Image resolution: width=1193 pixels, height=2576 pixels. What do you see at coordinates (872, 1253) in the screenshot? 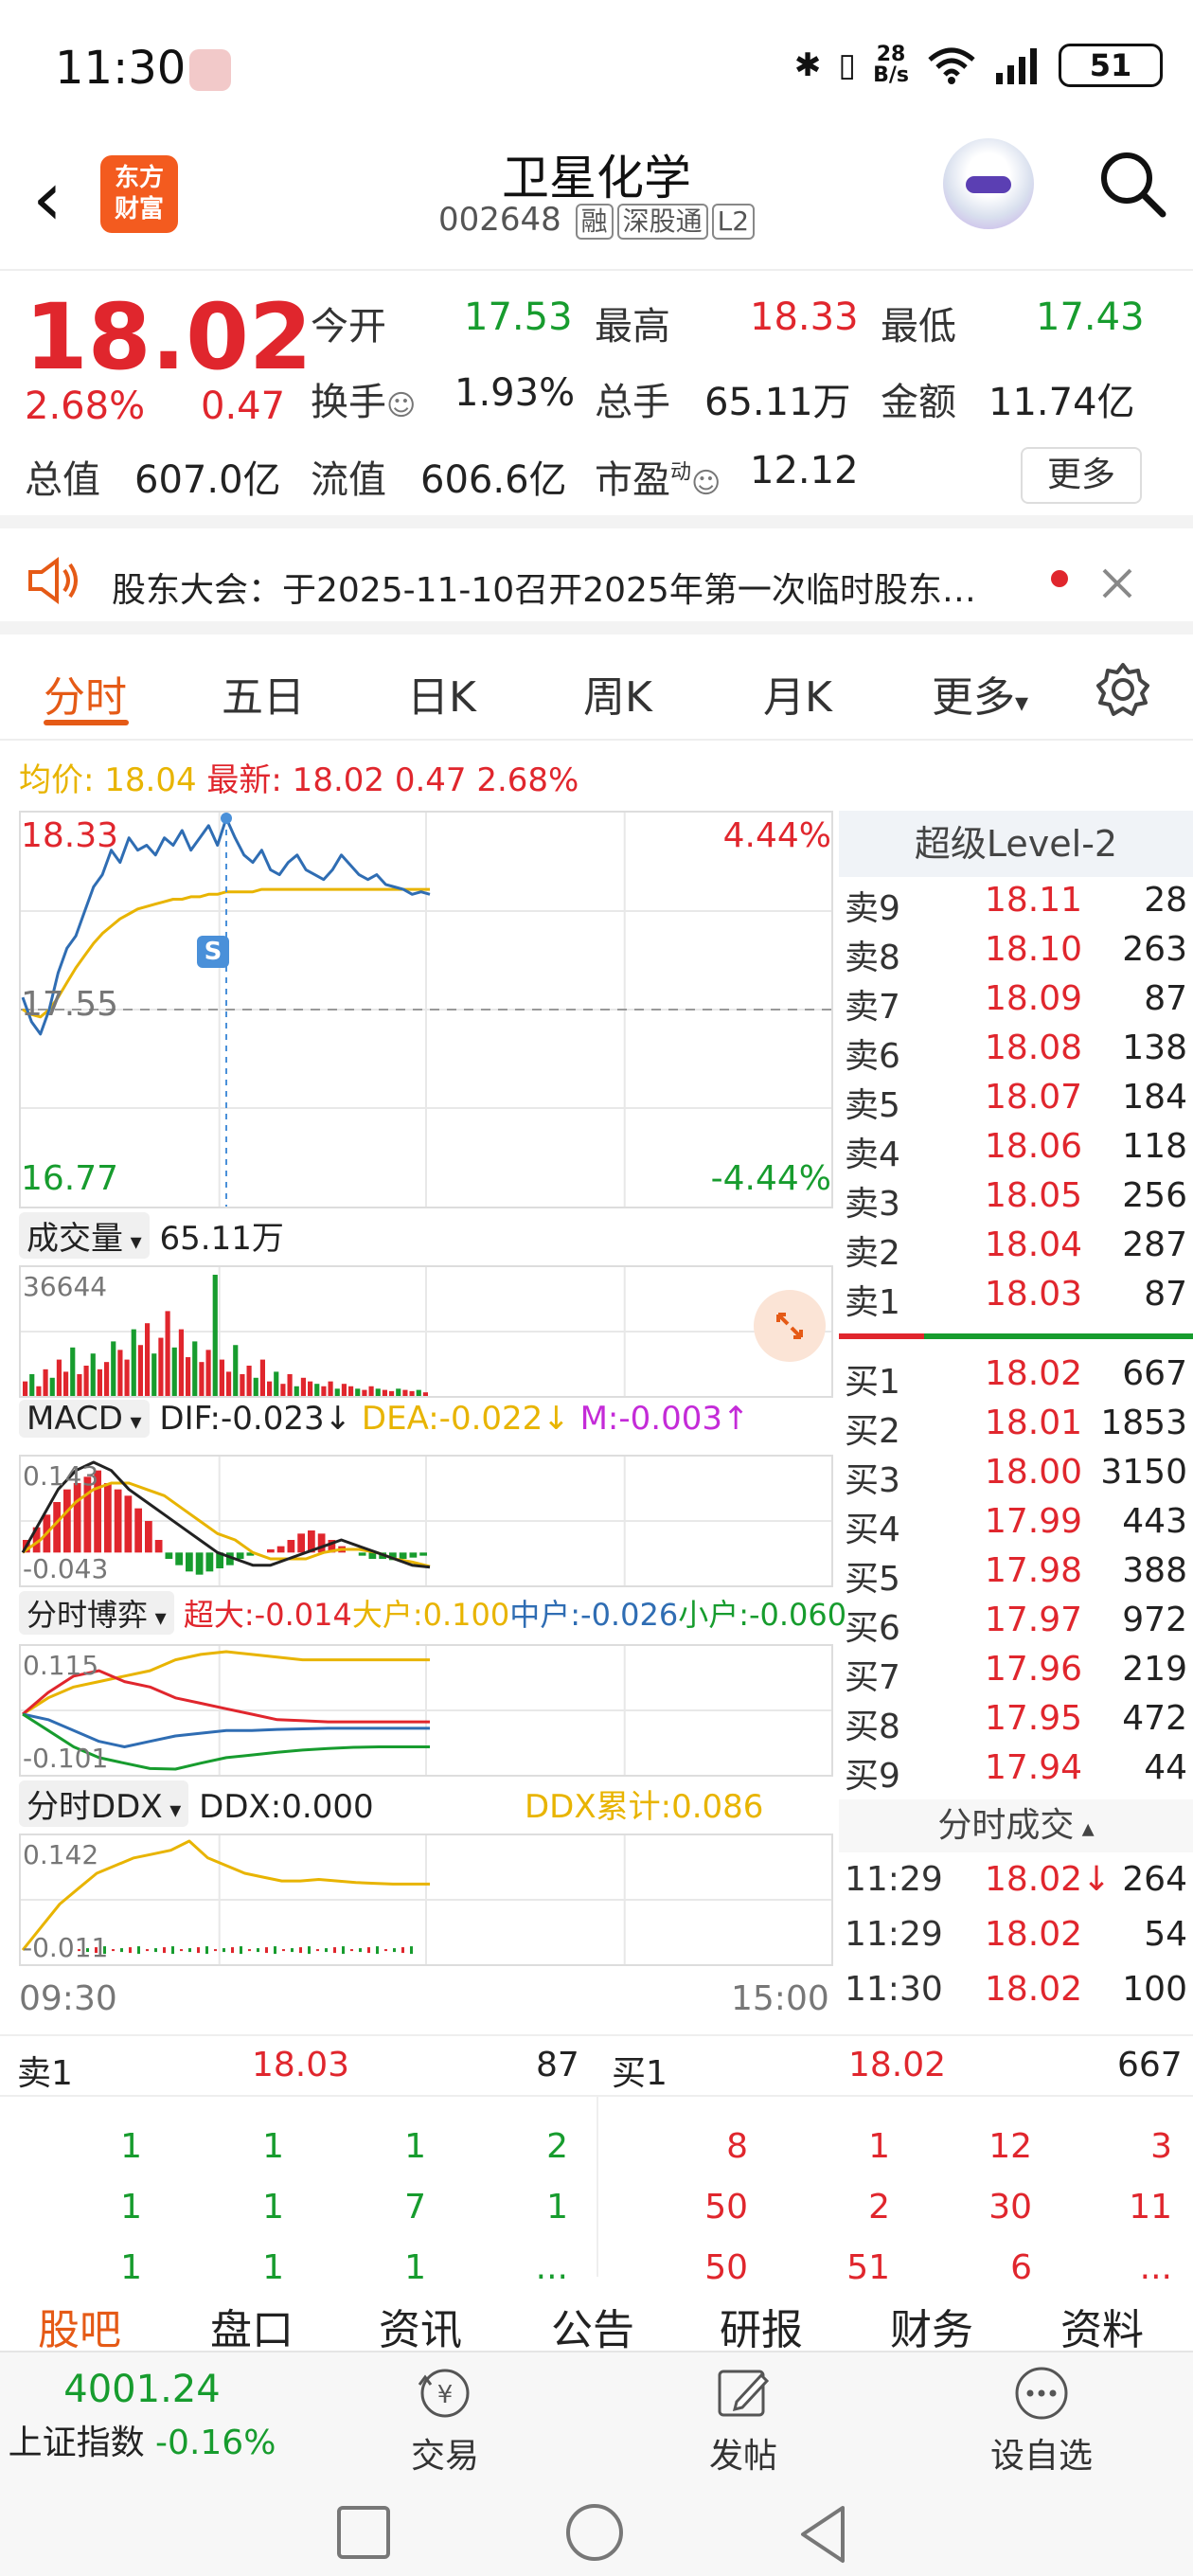
I see `level-label: 卖2` at bounding box center [872, 1253].